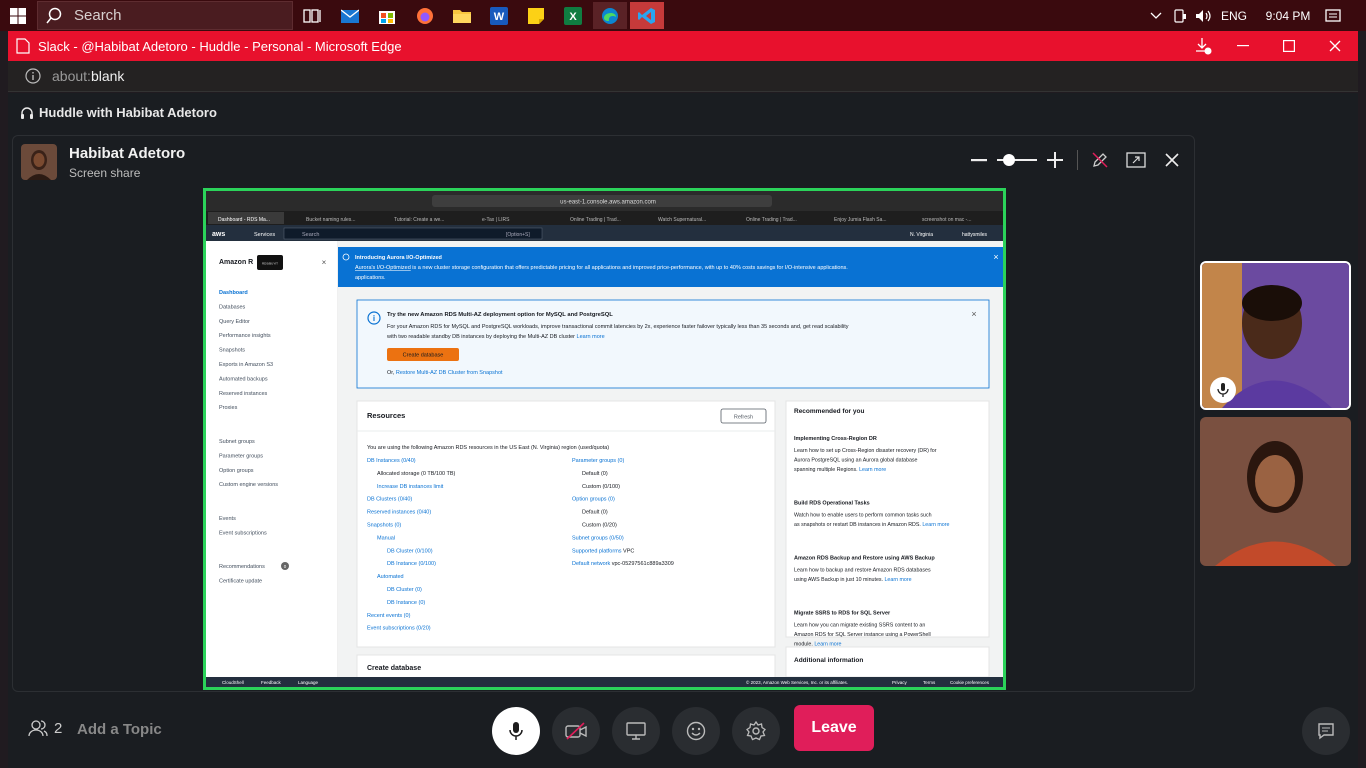 This screenshot has width=1366, height=768. Describe the element at coordinates (647, 15) in the screenshot. I see `taskbar-vscode` at that location.